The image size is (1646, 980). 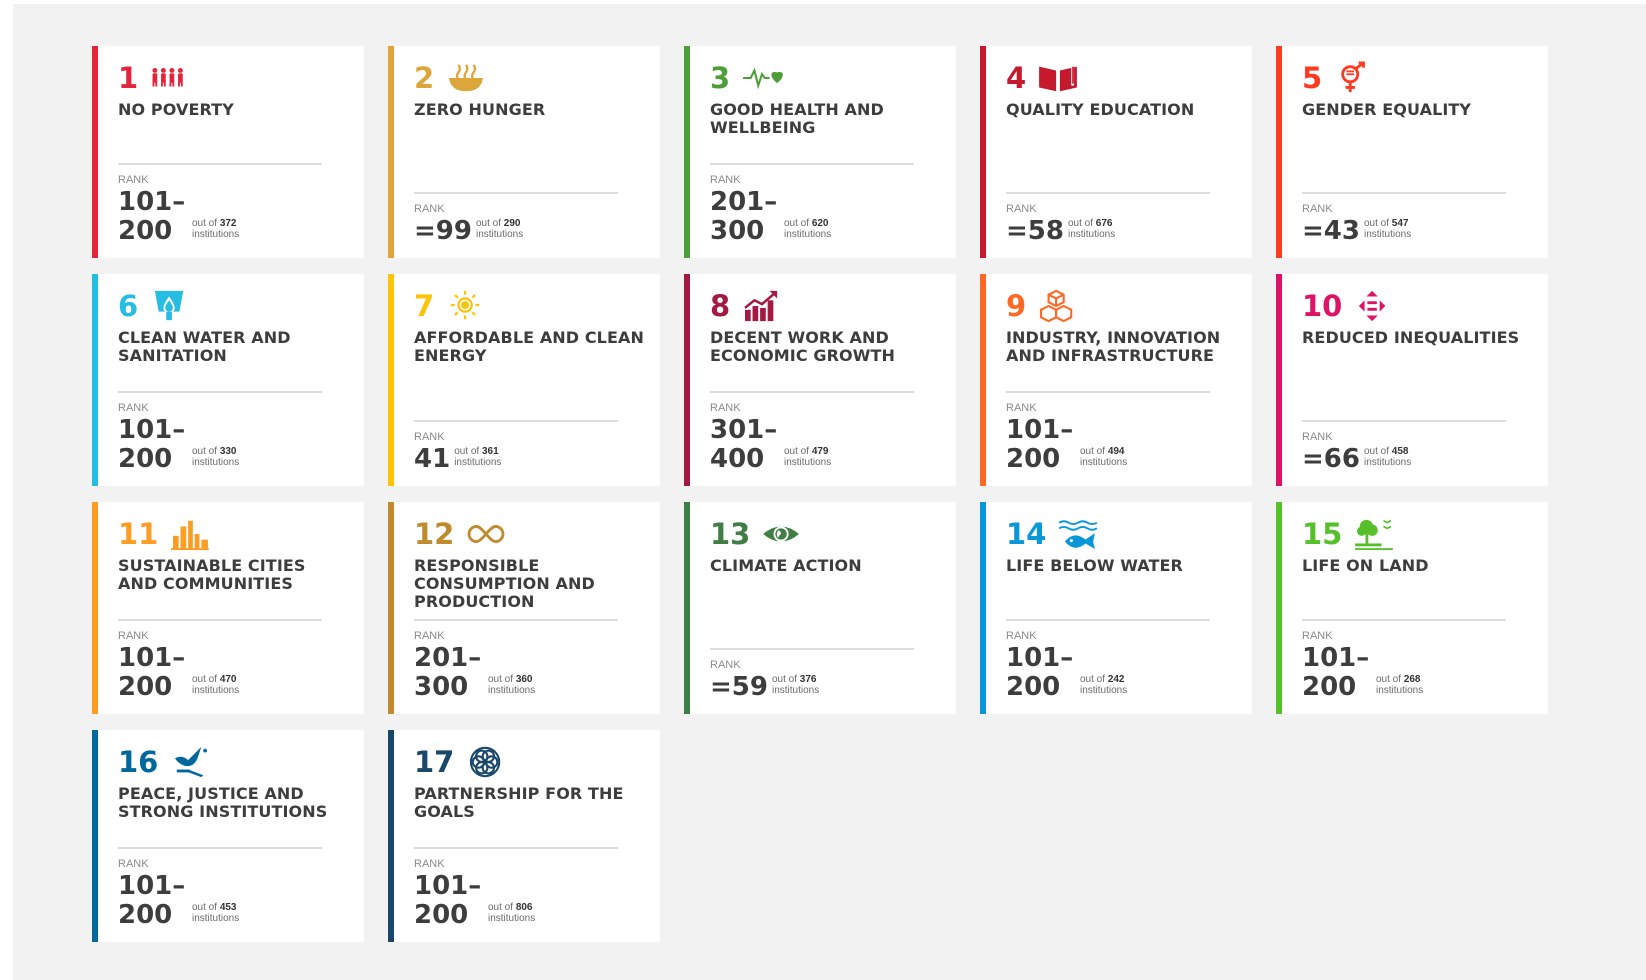 I want to click on out-of-text: out of 453 institutions, so click(x=215, y=913).